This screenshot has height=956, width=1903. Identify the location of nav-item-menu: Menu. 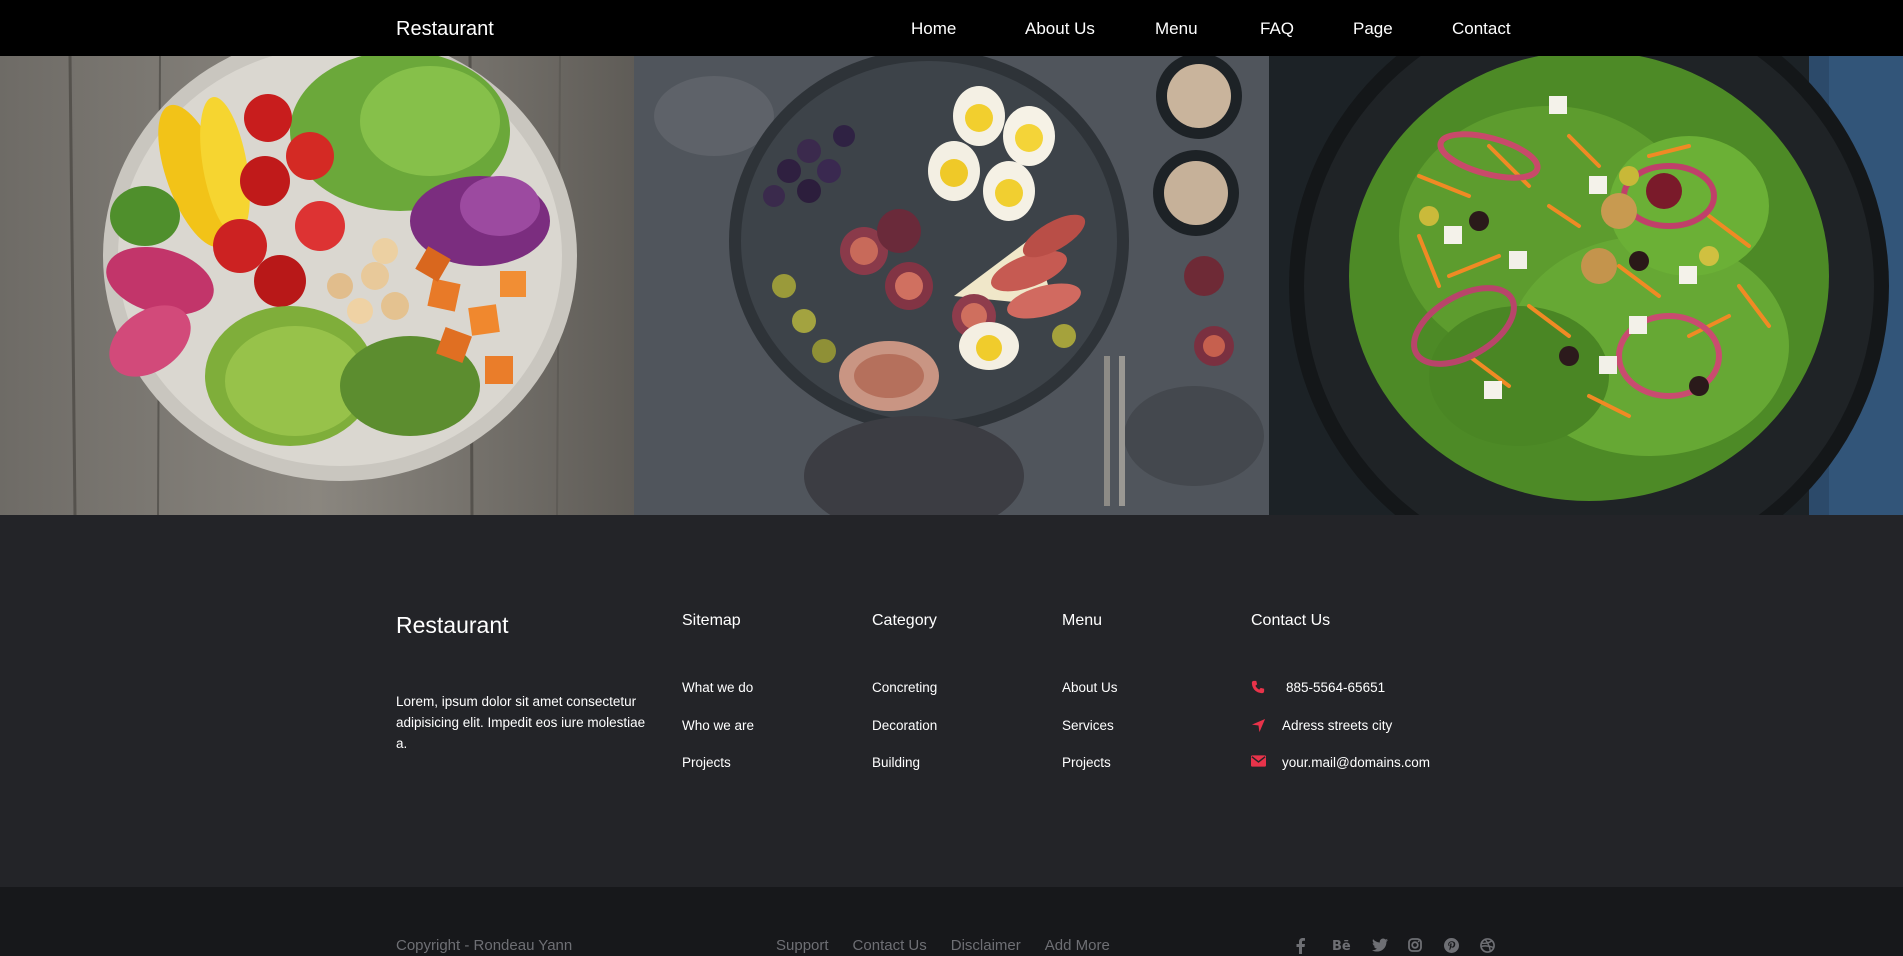
(1207, 30).